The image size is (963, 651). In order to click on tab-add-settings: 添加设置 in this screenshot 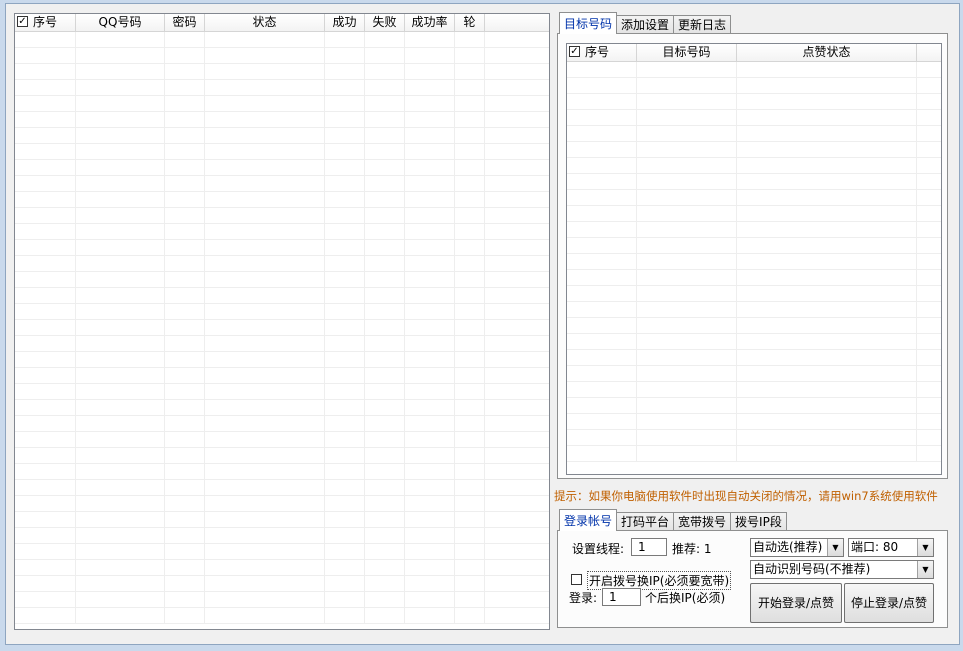, I will do `click(645, 24)`.